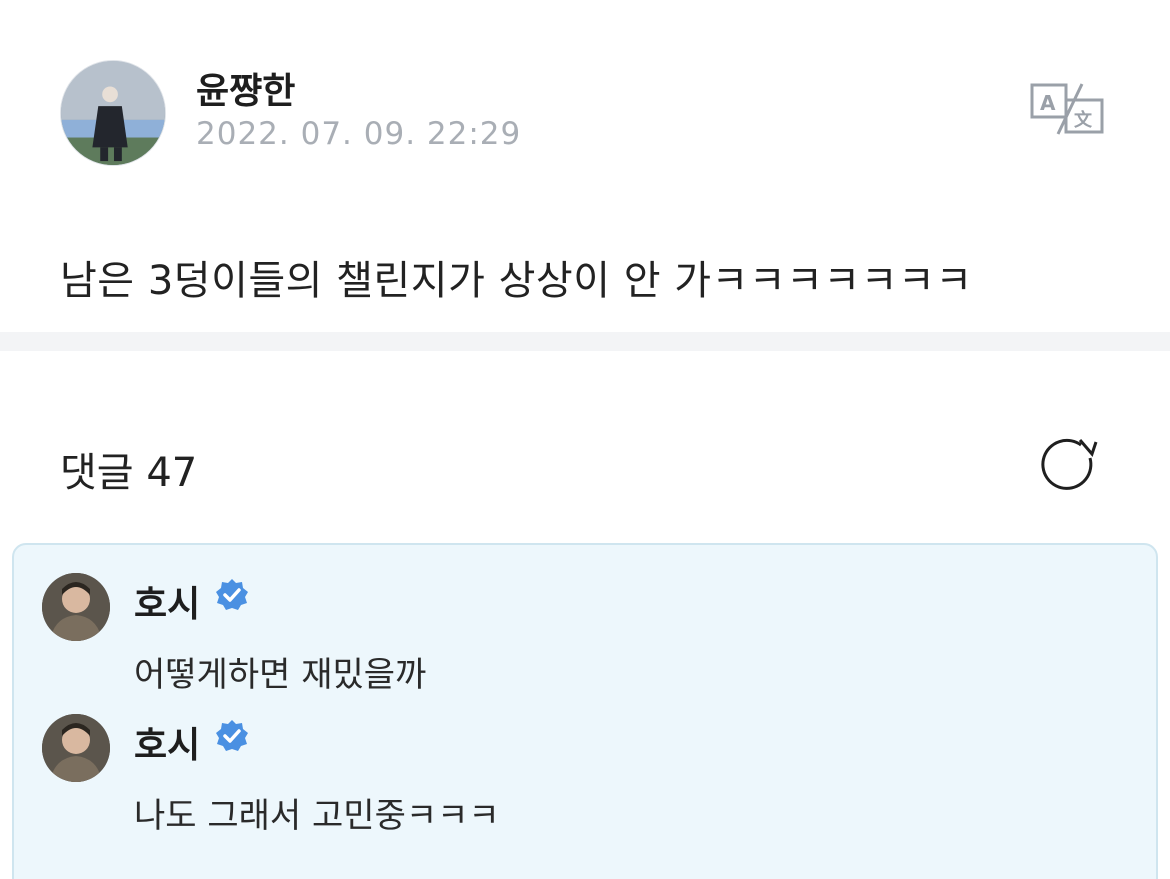  Describe the element at coordinates (585, 341) in the screenshot. I see `section-divider` at that location.